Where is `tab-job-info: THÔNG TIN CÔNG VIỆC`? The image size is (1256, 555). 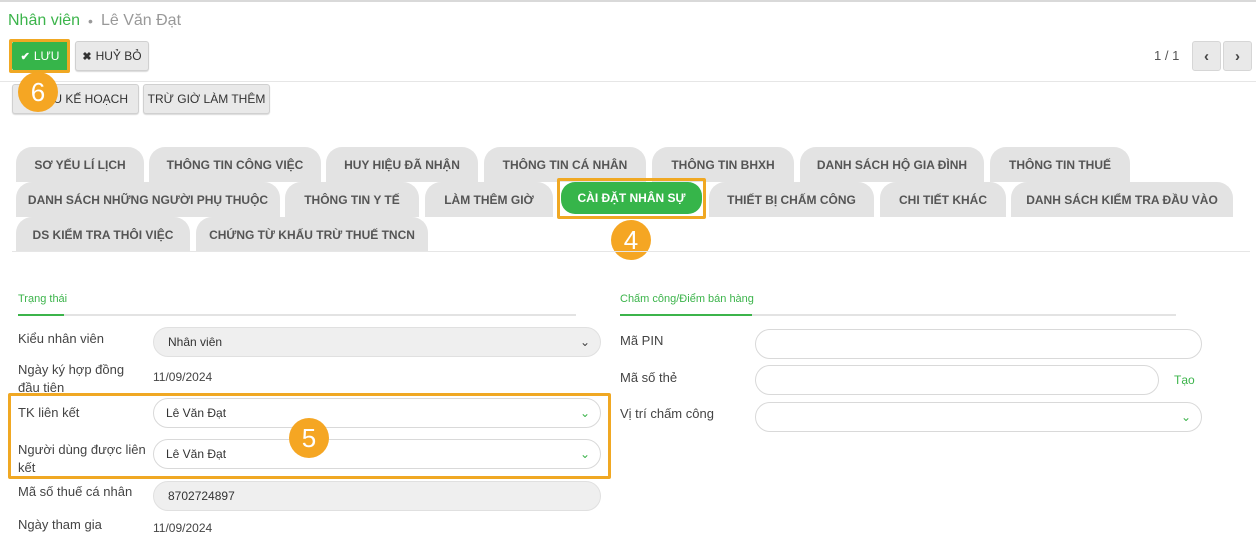 tab-job-info: THÔNG TIN CÔNG VIỆC is located at coordinates (235, 164).